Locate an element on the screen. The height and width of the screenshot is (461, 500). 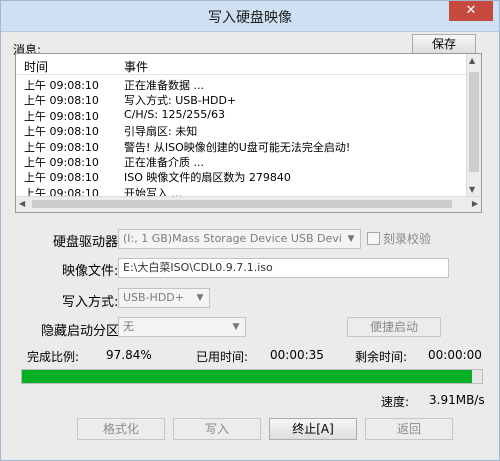
hidden-partition-select: 无 ▼ is located at coordinates (182, 327).